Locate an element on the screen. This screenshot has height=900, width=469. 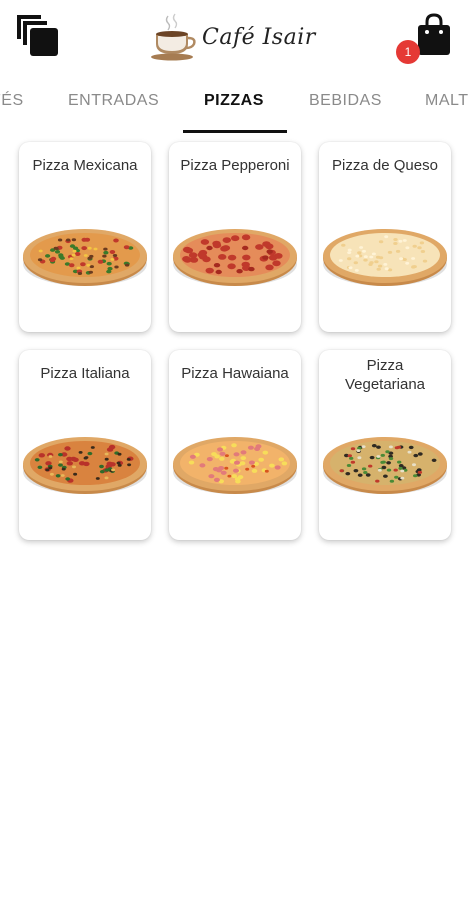
product-name: Pizza Vegetariana is located at coordinates (385, 375).